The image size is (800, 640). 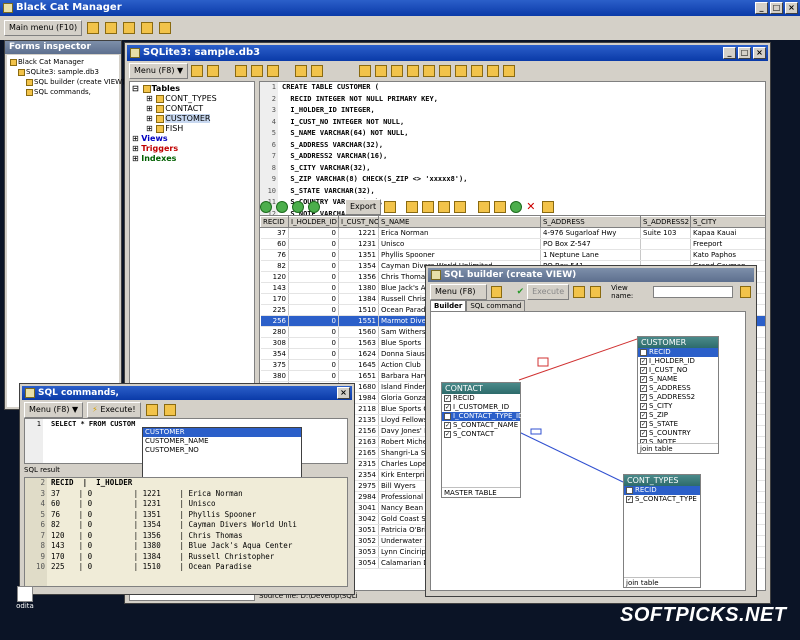 I want to click on main-menu-button: Main menu (F10), so click(x=43, y=28).